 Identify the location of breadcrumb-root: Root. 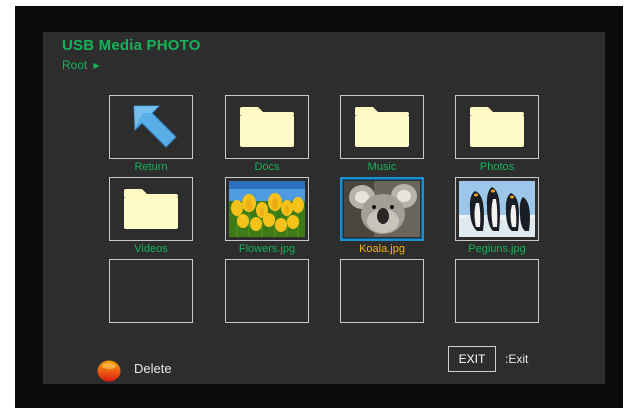
(74, 65).